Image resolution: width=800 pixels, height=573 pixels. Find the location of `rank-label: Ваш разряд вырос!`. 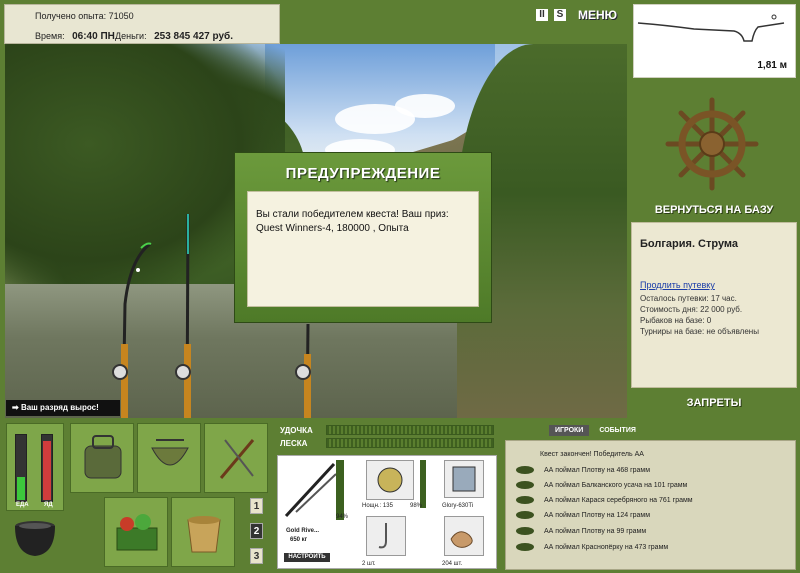

rank-label: Ваш разряд вырос! is located at coordinates (59, 407).